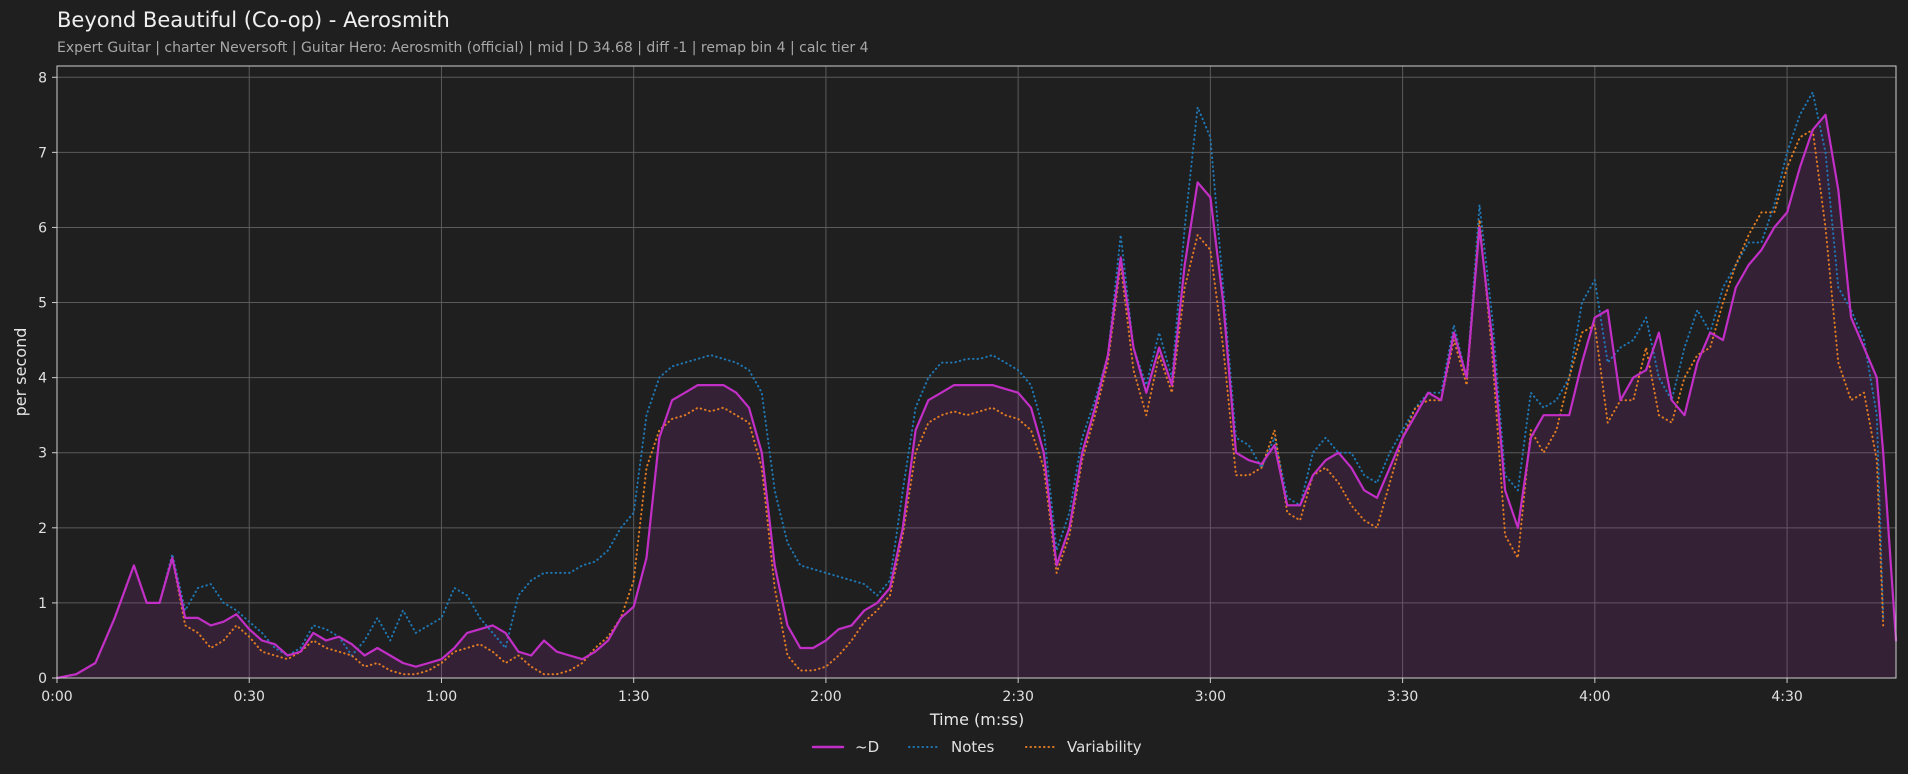  What do you see at coordinates (20, 372) in the screenshot?
I see `y-axis-label: per second` at bounding box center [20, 372].